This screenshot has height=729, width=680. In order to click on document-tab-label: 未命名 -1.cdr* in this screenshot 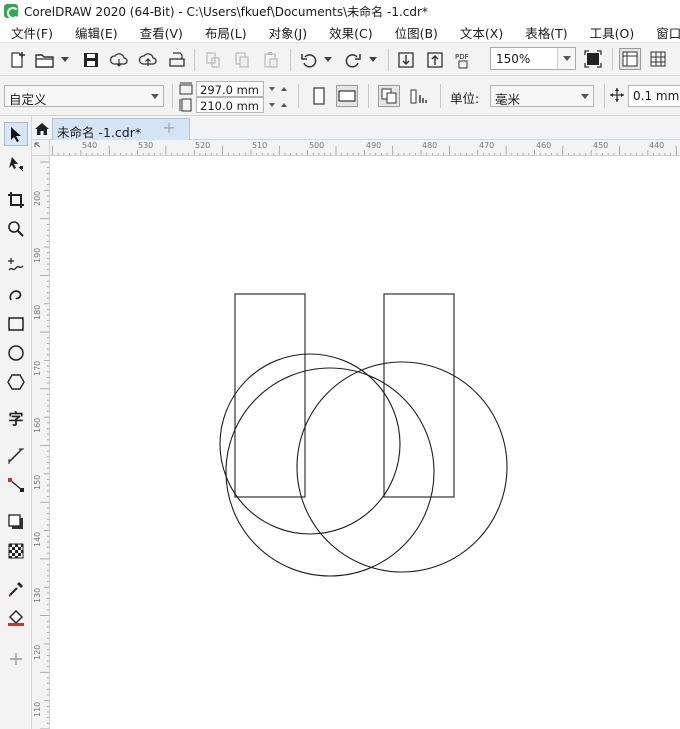, I will do `click(99, 132)`.